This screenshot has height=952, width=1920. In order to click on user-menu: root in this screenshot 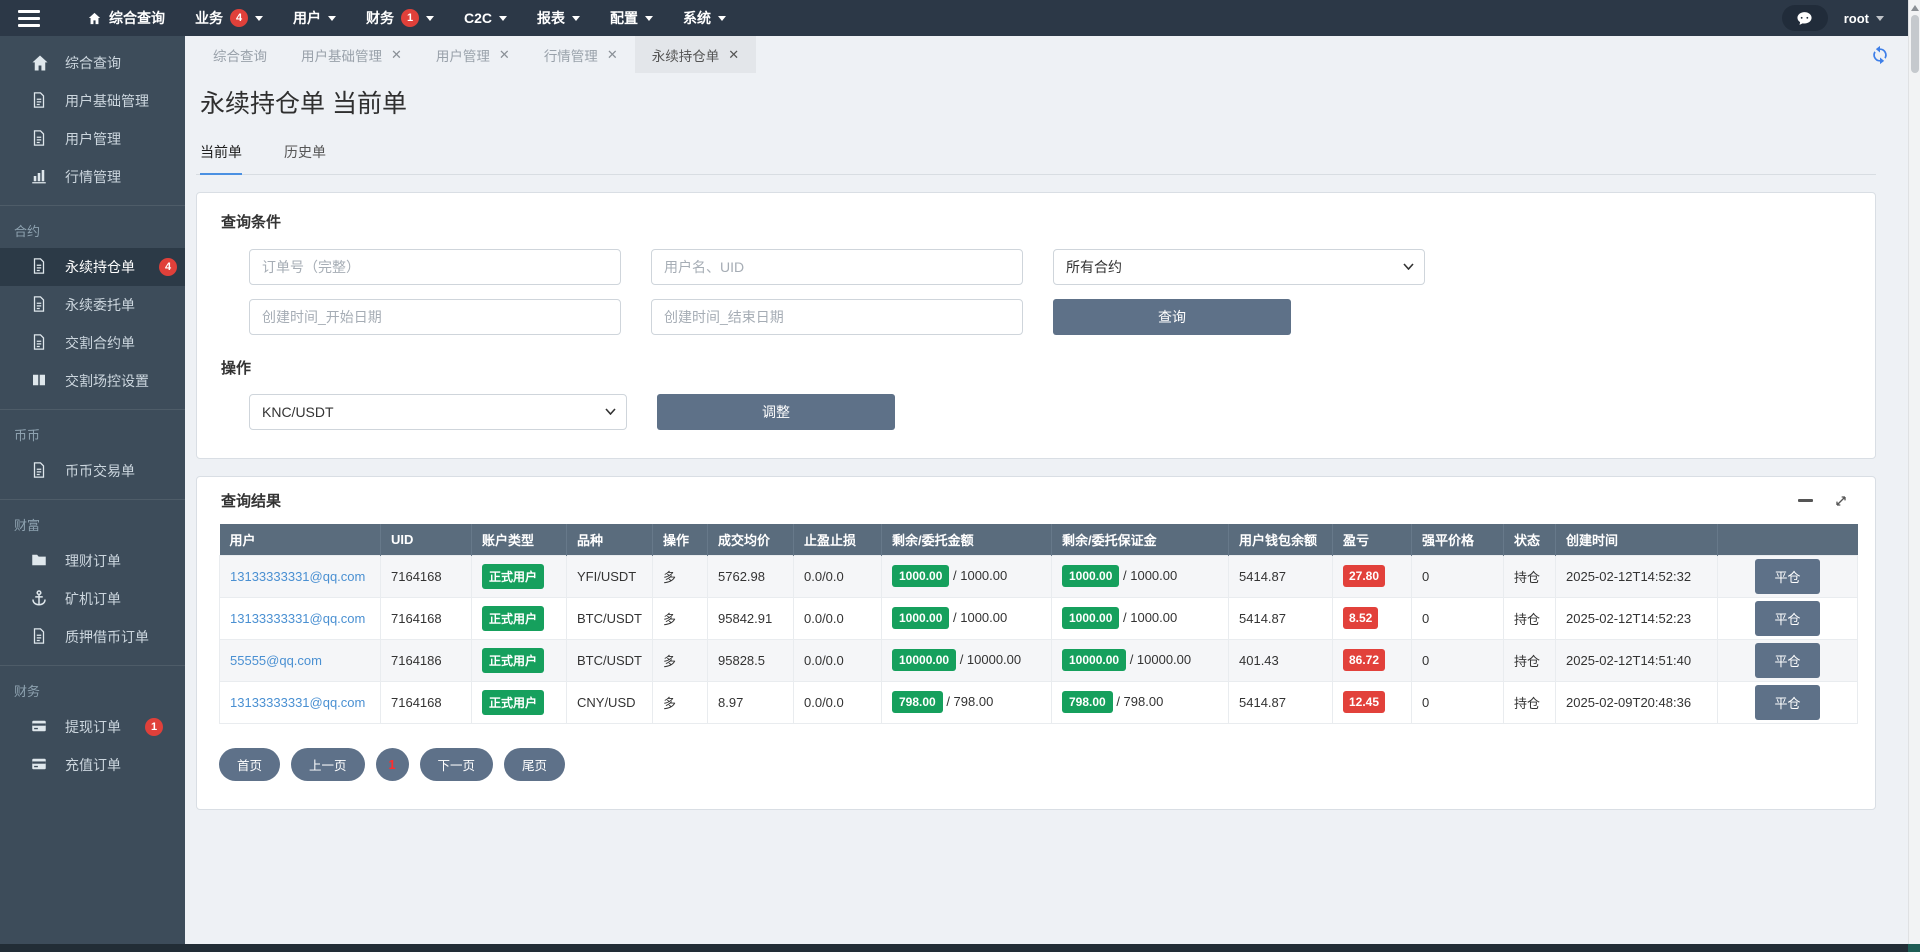, I will do `click(1864, 18)`.